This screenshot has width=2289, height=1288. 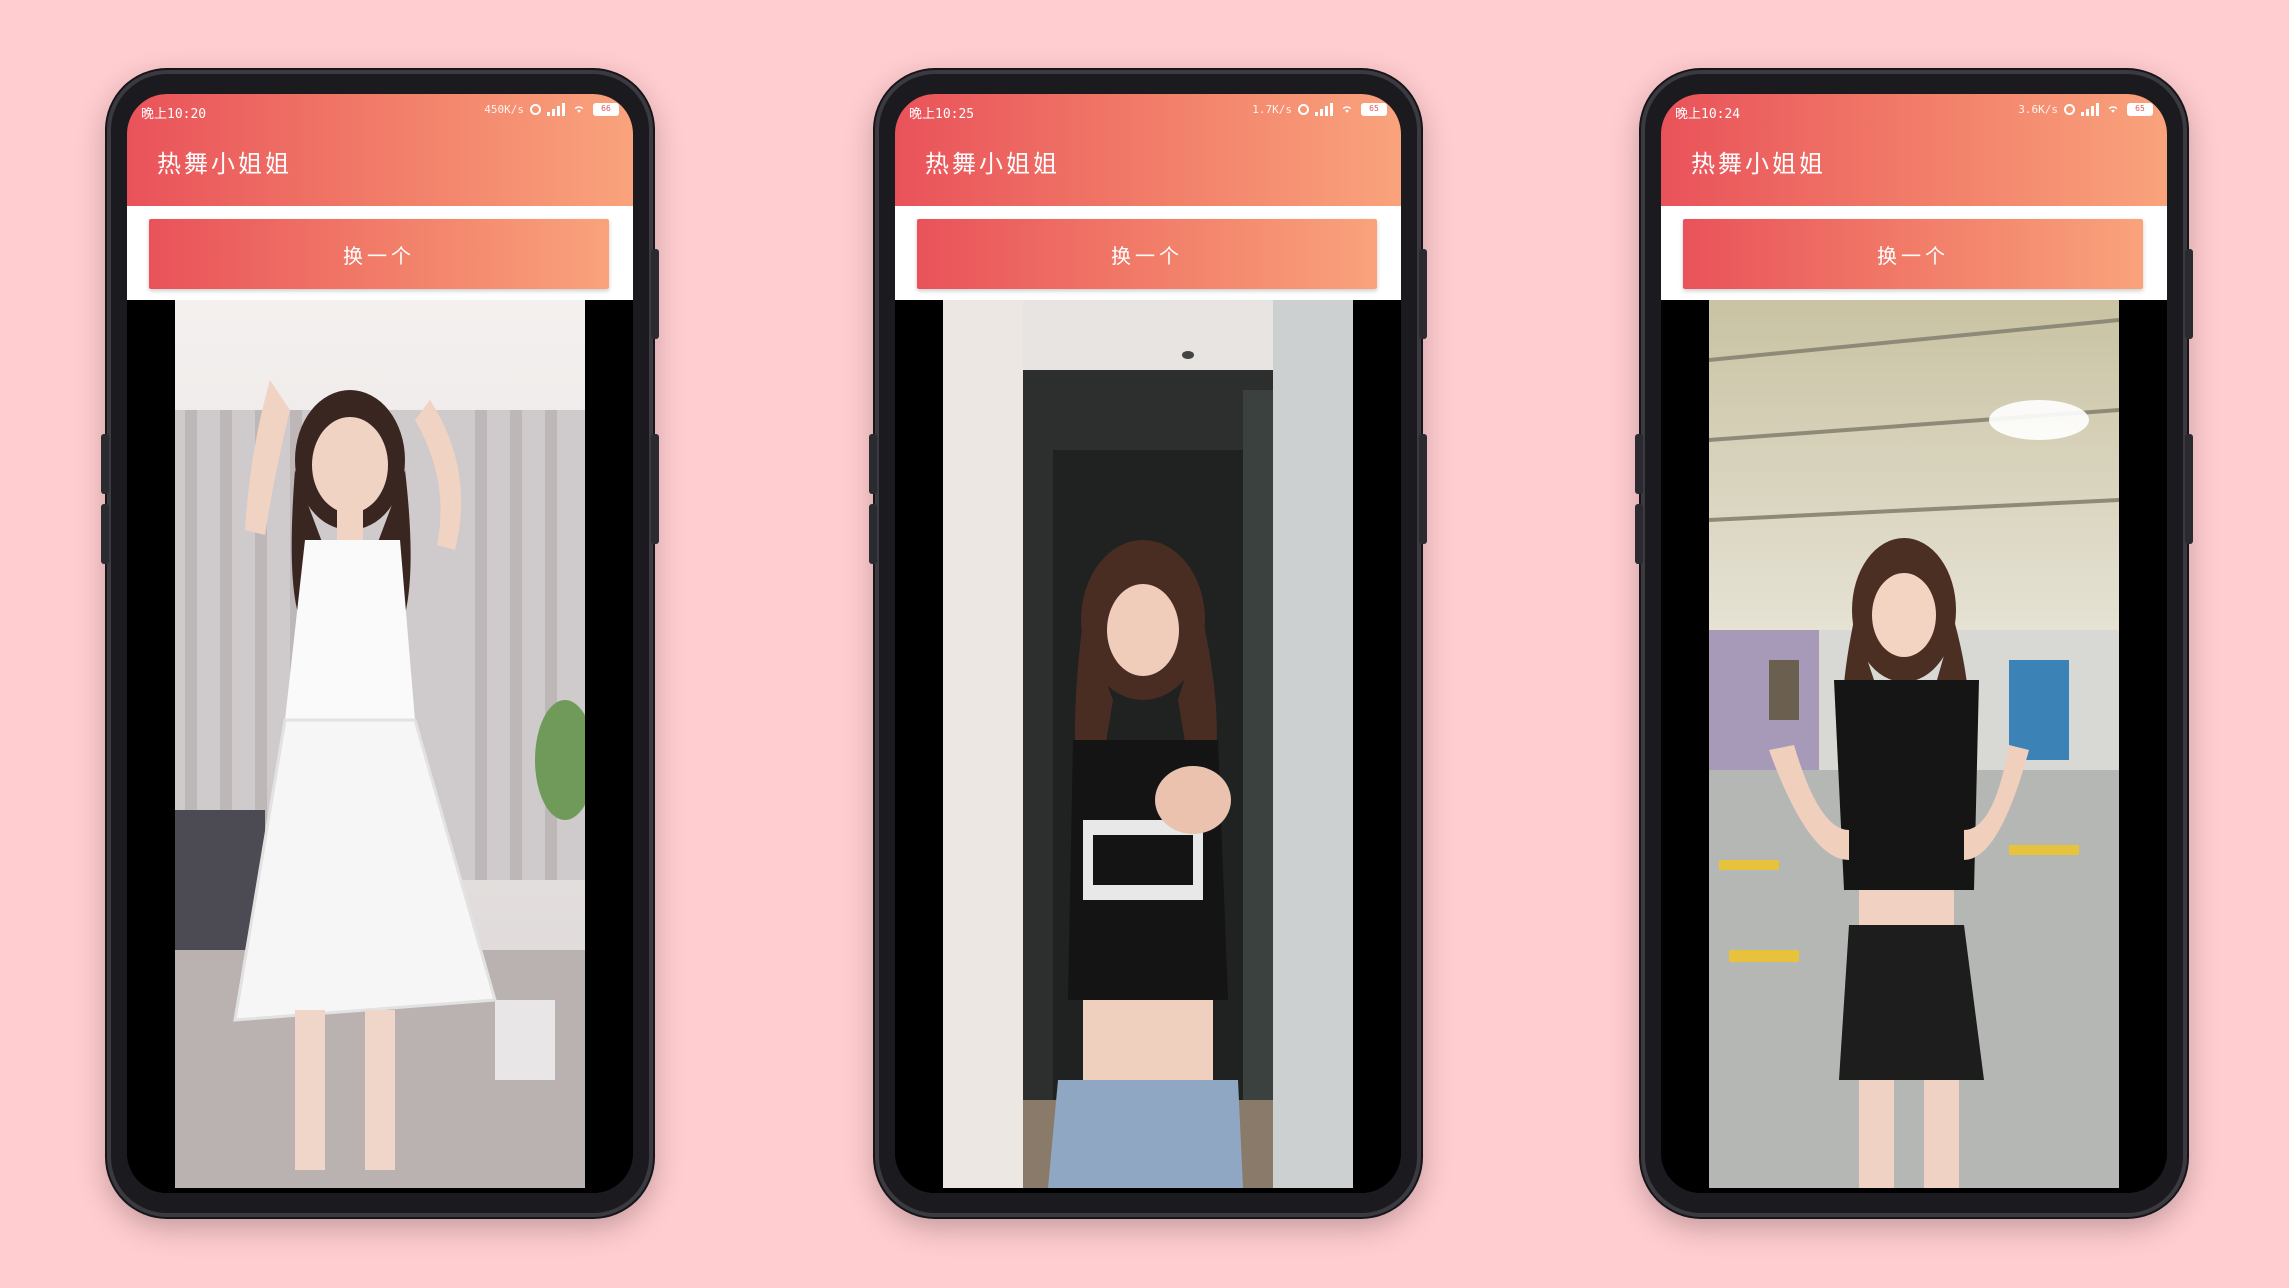 I want to click on status-icons: 450K/s 66, so click(x=551, y=109).